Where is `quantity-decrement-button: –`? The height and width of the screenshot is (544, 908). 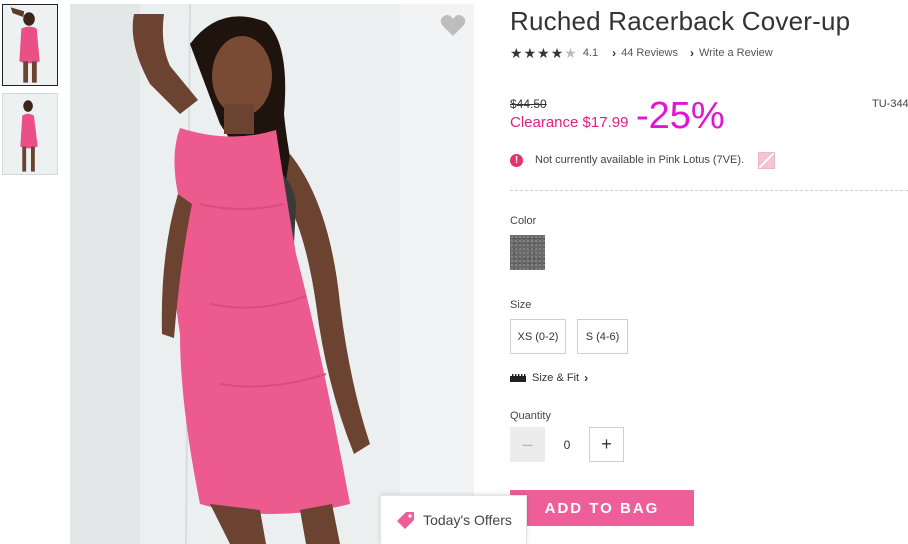
quantity-decrement-button: – is located at coordinates (527, 444).